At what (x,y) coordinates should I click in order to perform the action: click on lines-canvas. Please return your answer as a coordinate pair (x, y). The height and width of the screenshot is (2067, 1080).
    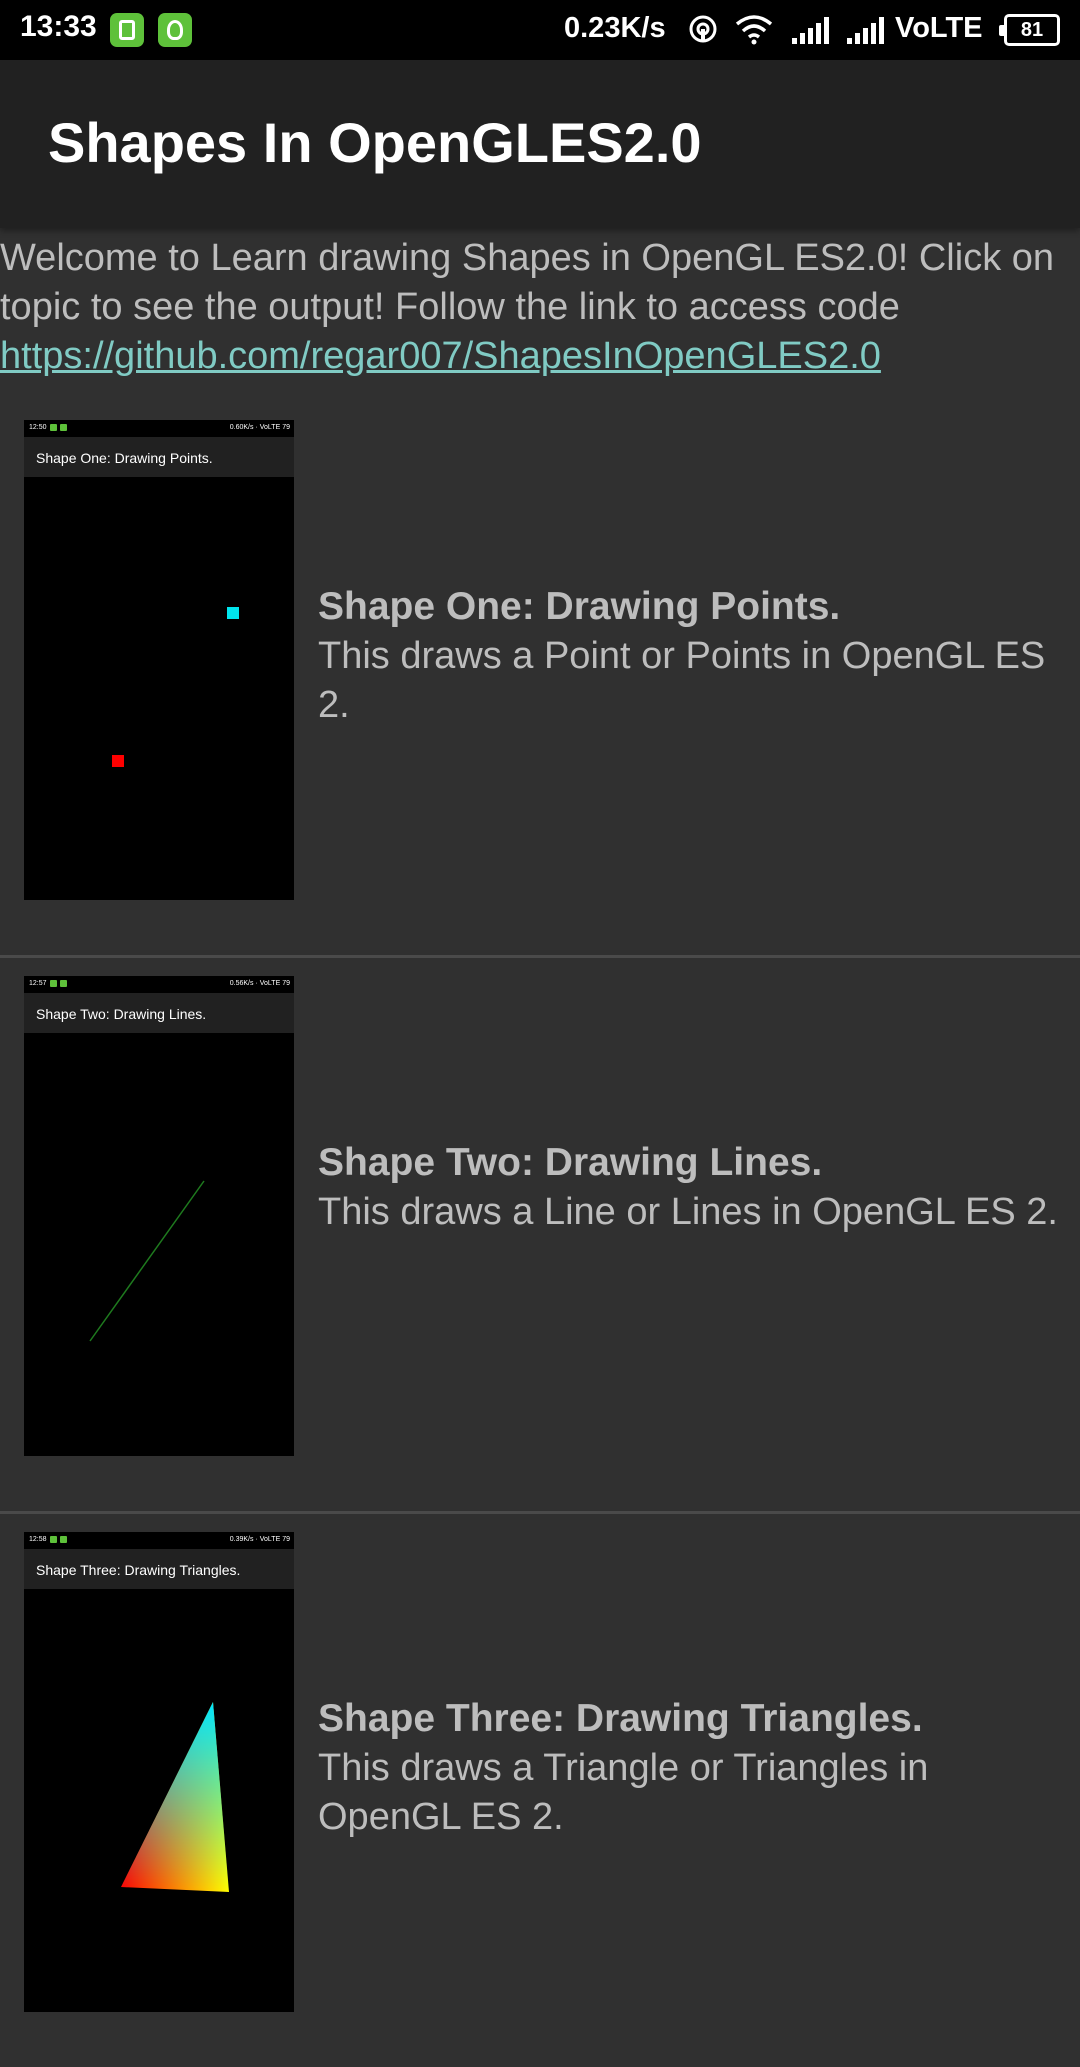
    Looking at the image, I should click on (147, 1261).